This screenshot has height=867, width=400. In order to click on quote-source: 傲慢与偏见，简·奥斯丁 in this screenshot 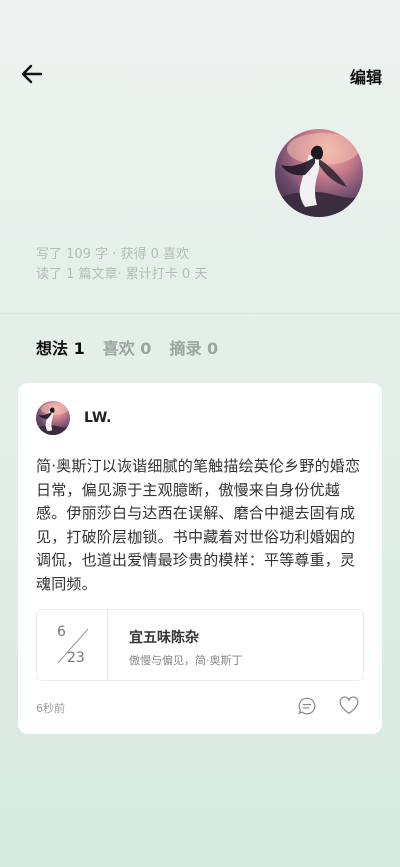, I will do `click(186, 660)`.